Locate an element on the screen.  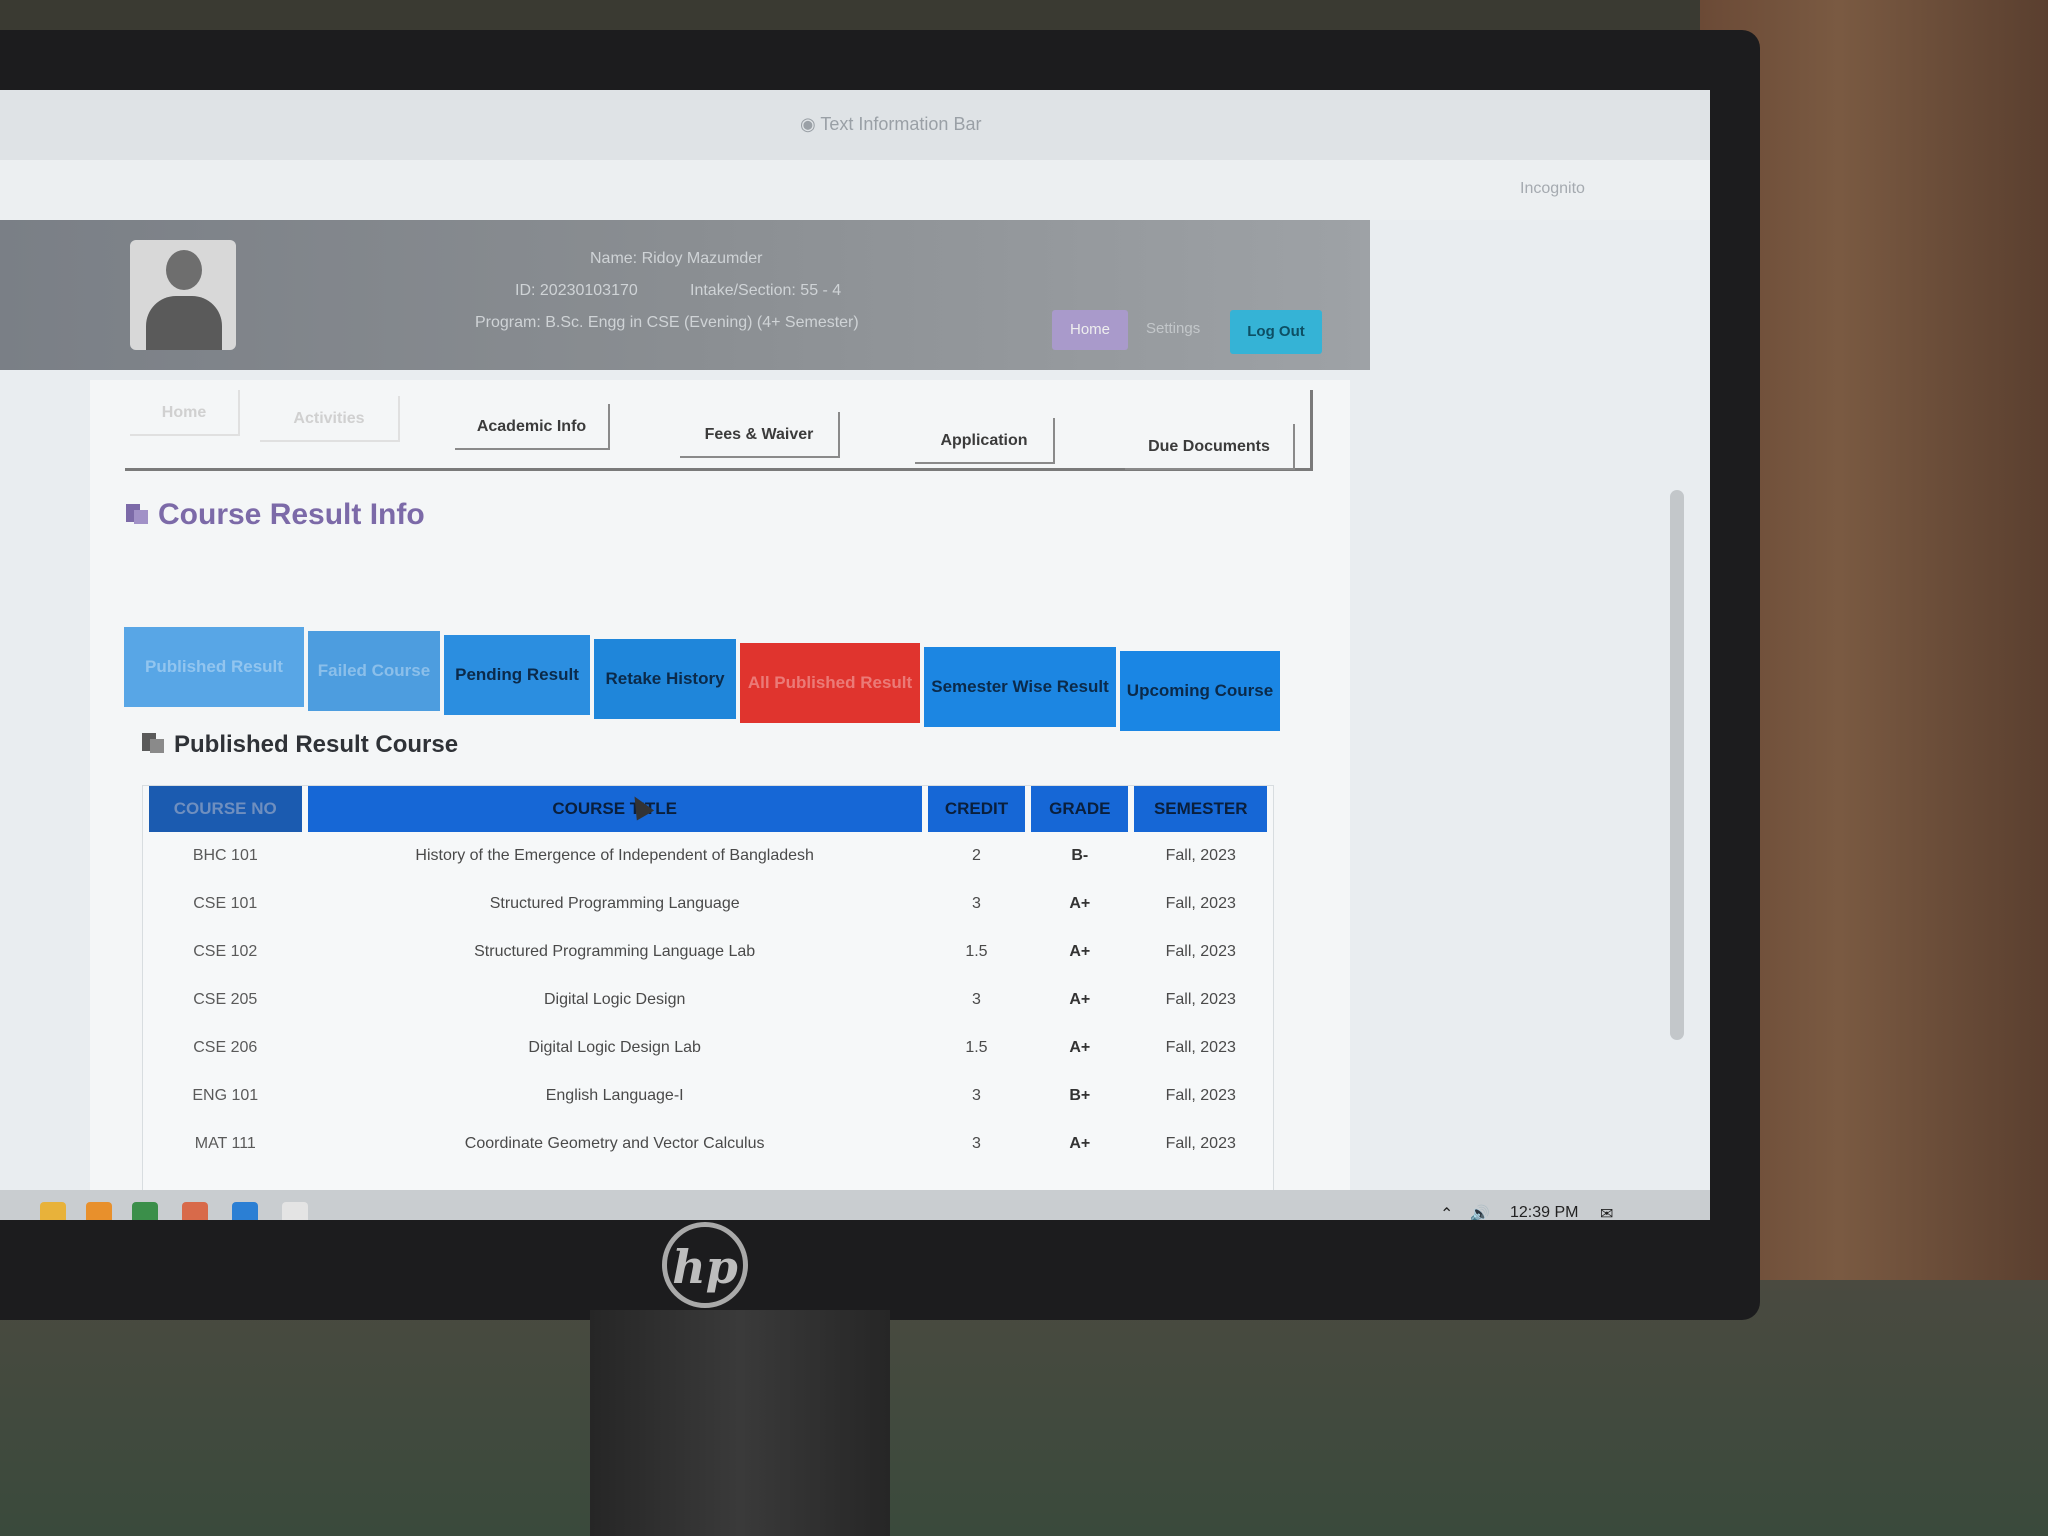
settings-link: Settings is located at coordinates (1173, 328).